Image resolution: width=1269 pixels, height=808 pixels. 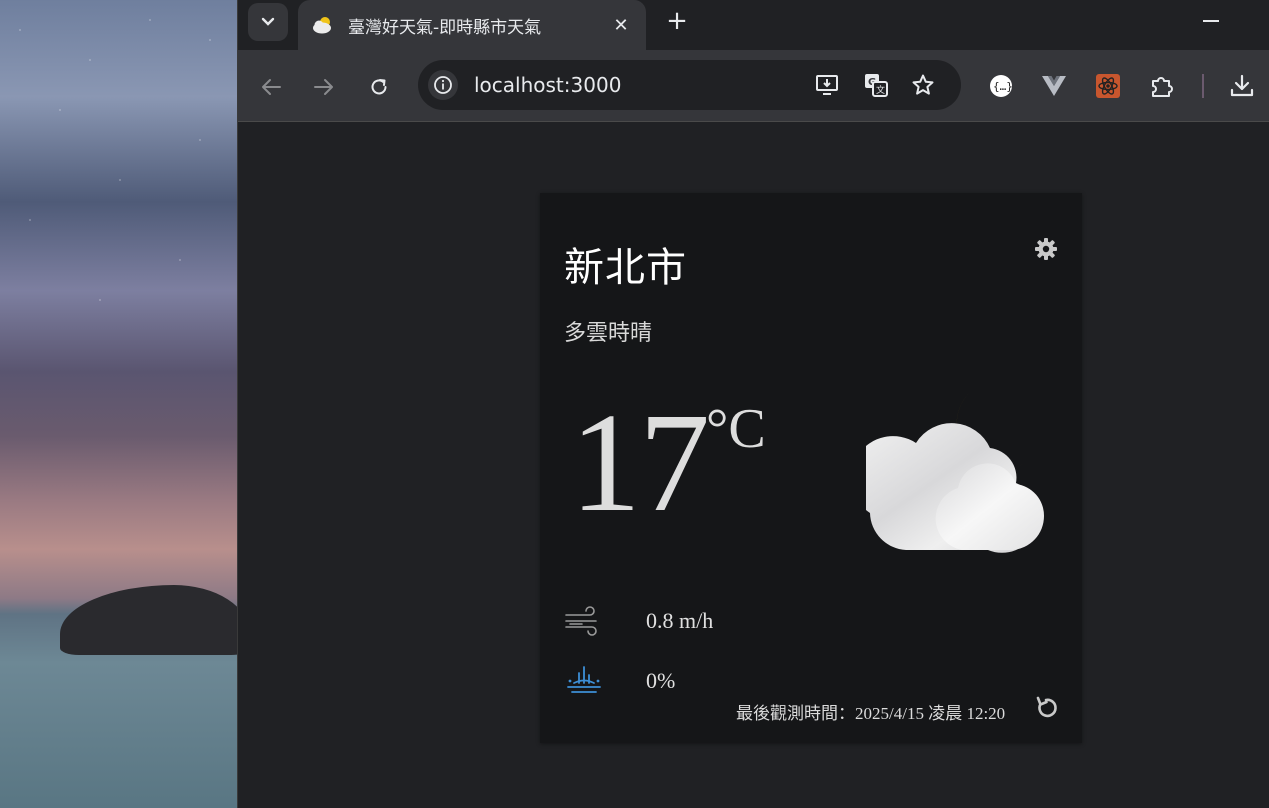 I want to click on minimize-button, so click(x=1211, y=21).